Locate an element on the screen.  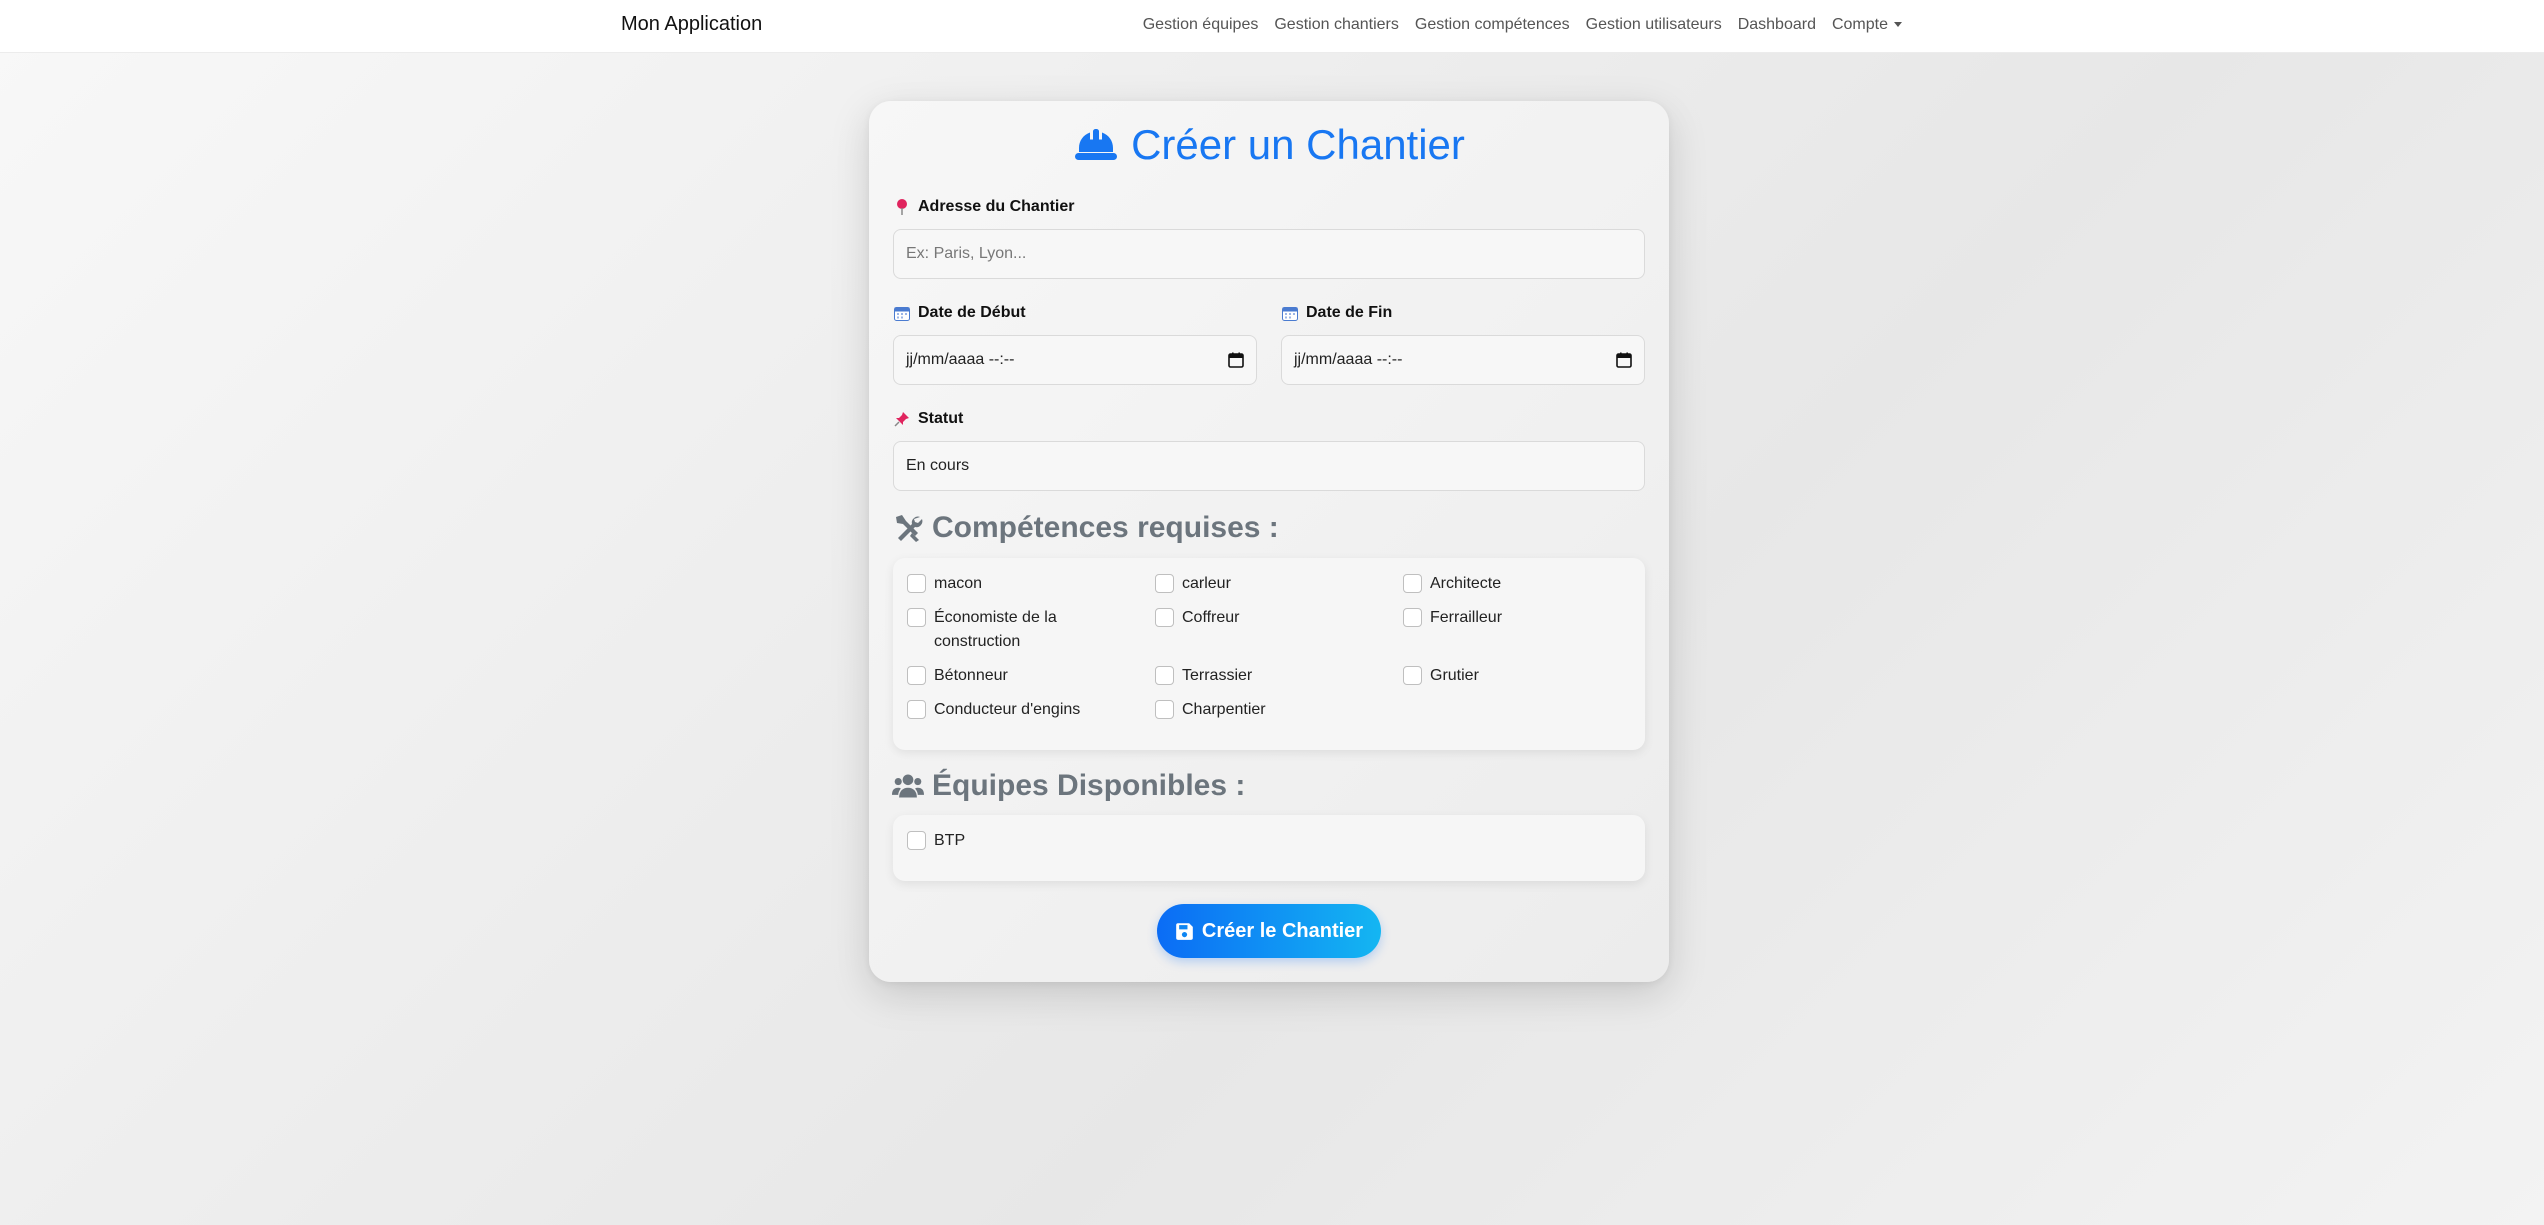
skill-label: Charpentier is located at coordinates (1224, 709).